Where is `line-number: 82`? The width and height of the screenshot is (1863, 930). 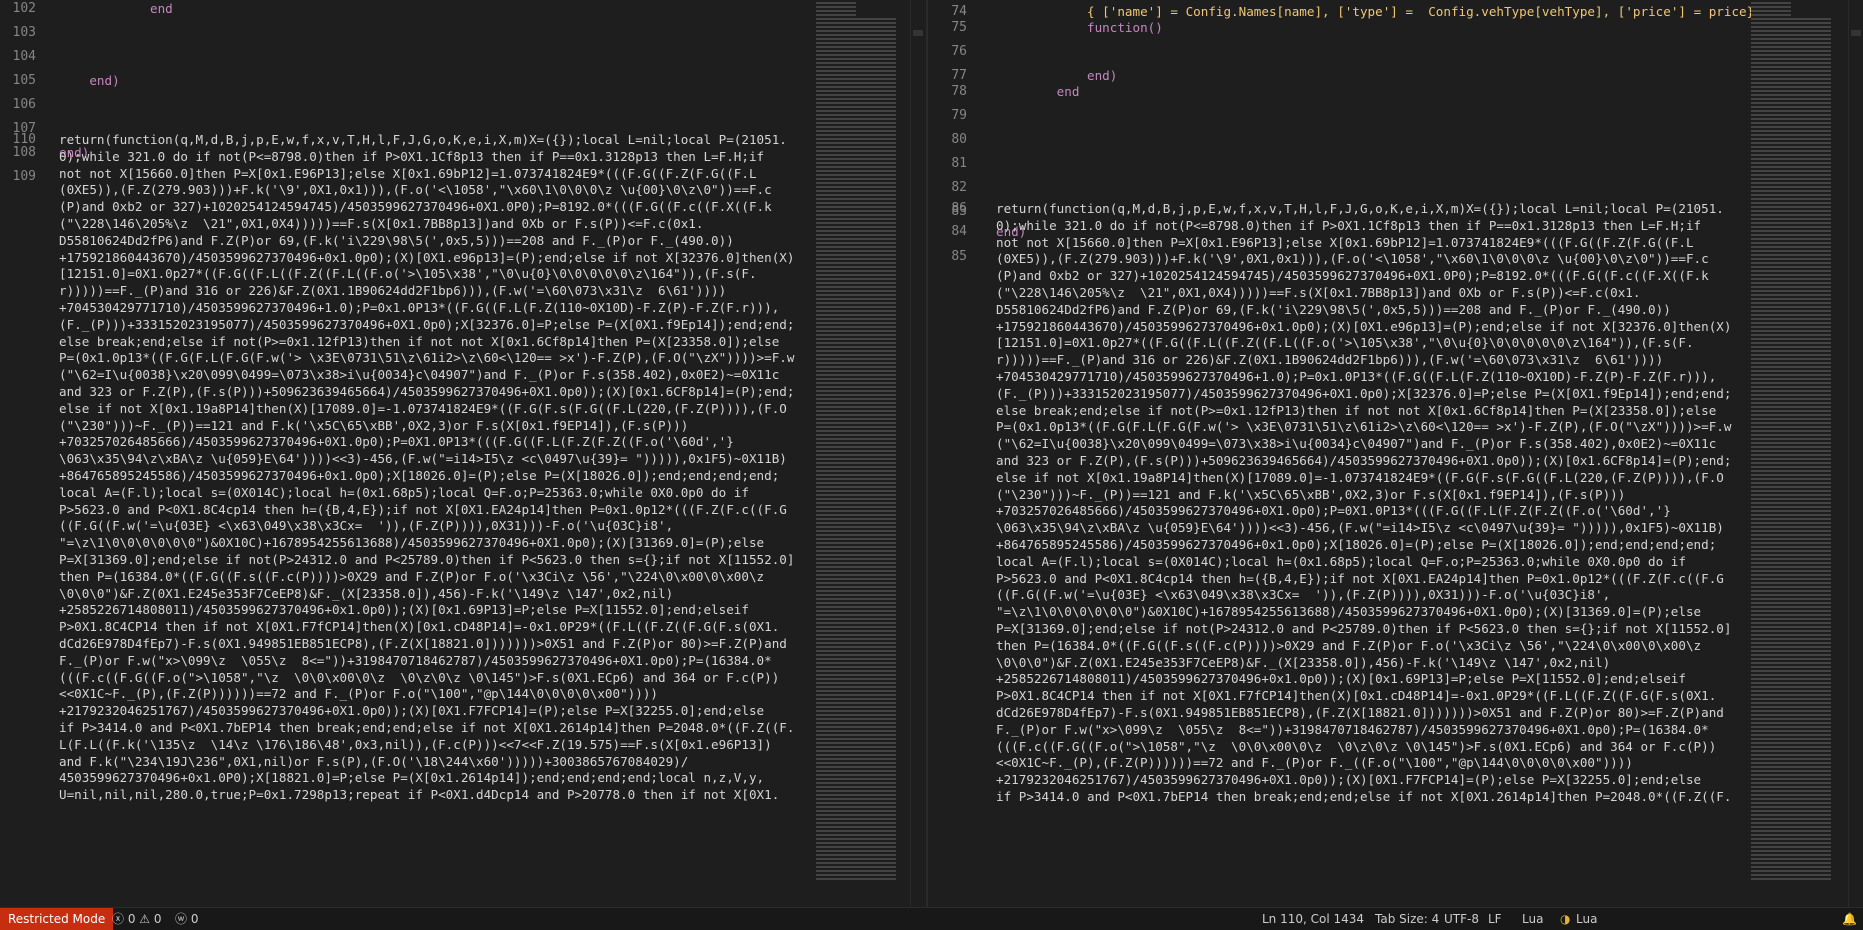 line-number: 82 is located at coordinates (959, 187).